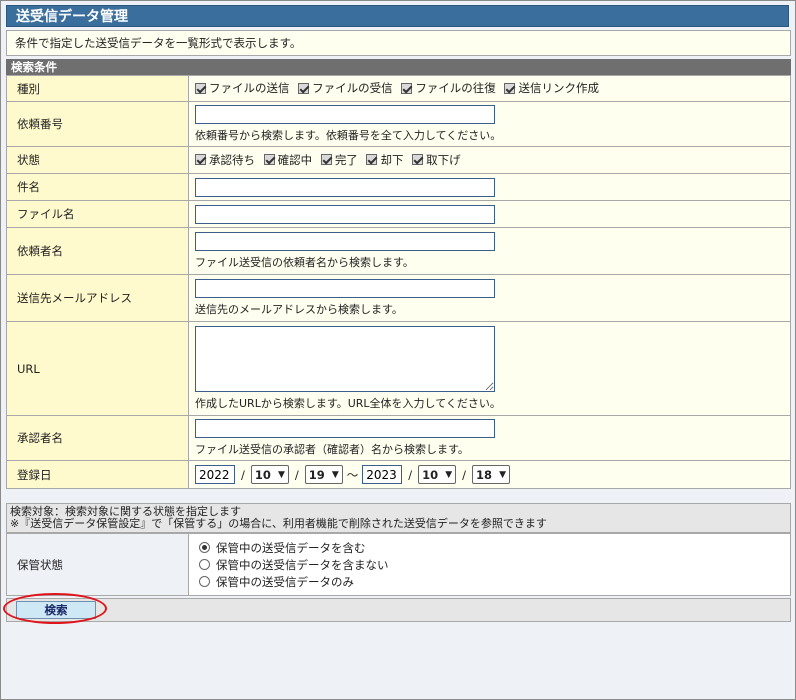 This screenshot has height=700, width=796. I want to click on checkbox-label: 却下, so click(392, 159).